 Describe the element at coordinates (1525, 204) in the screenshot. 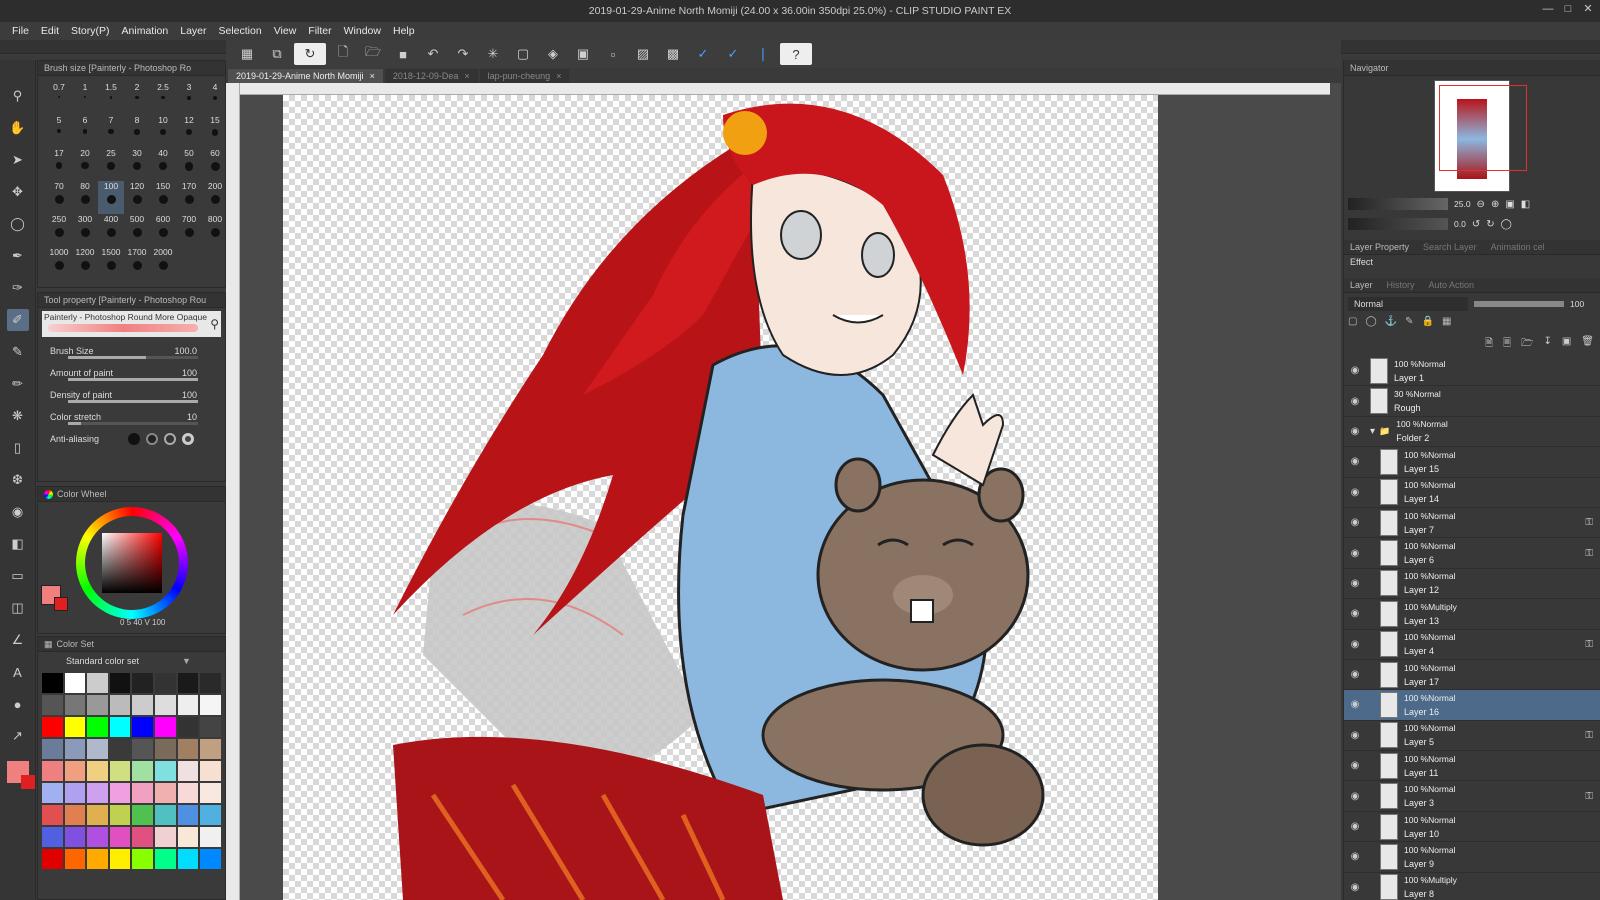

I see `flip-icon: ◧` at that location.